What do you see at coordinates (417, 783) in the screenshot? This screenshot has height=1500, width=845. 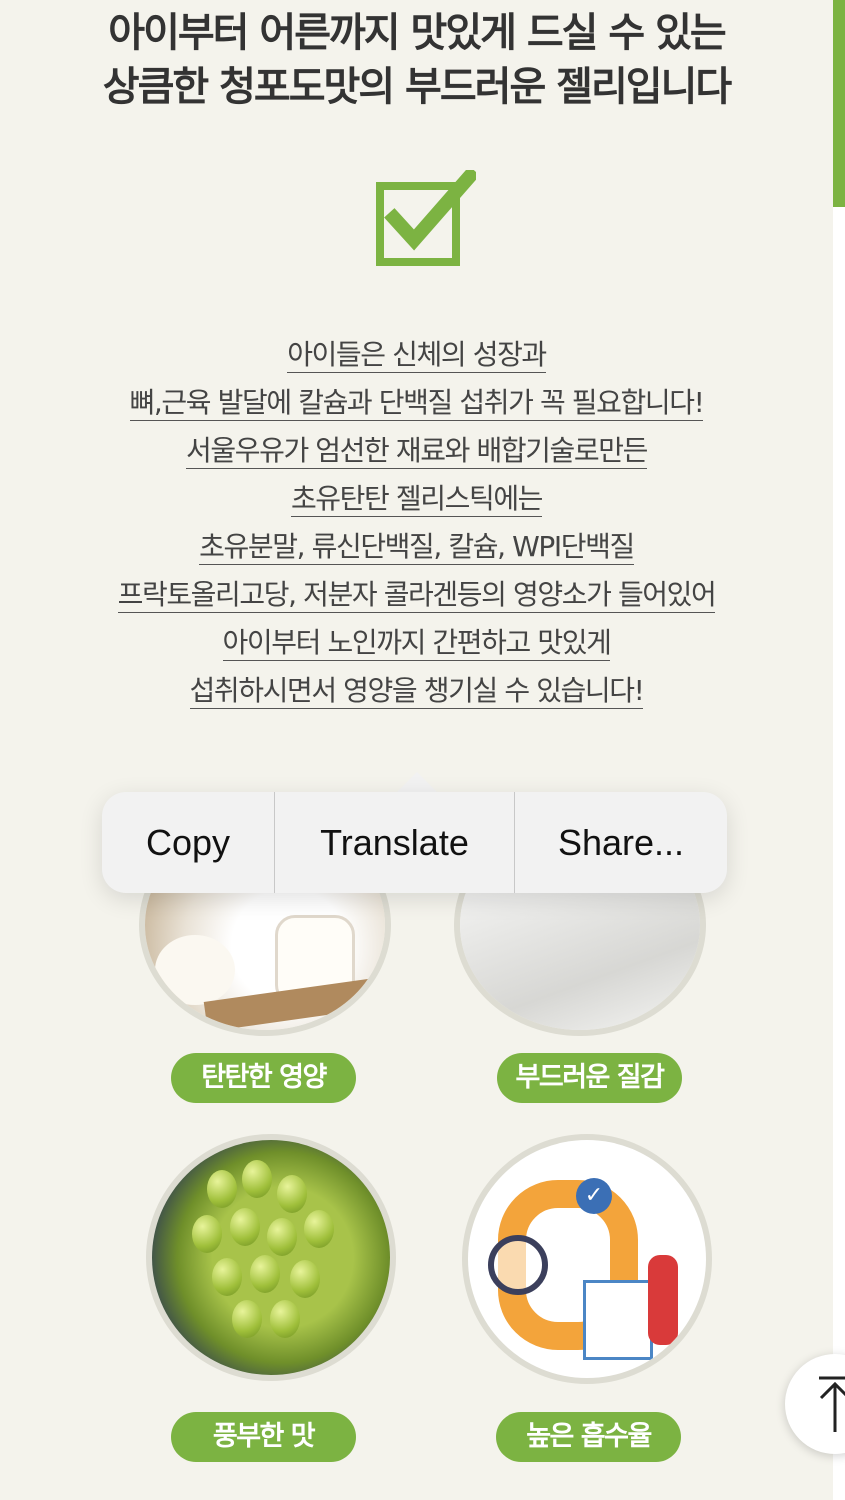 I see `context-menu-pointer` at bounding box center [417, 783].